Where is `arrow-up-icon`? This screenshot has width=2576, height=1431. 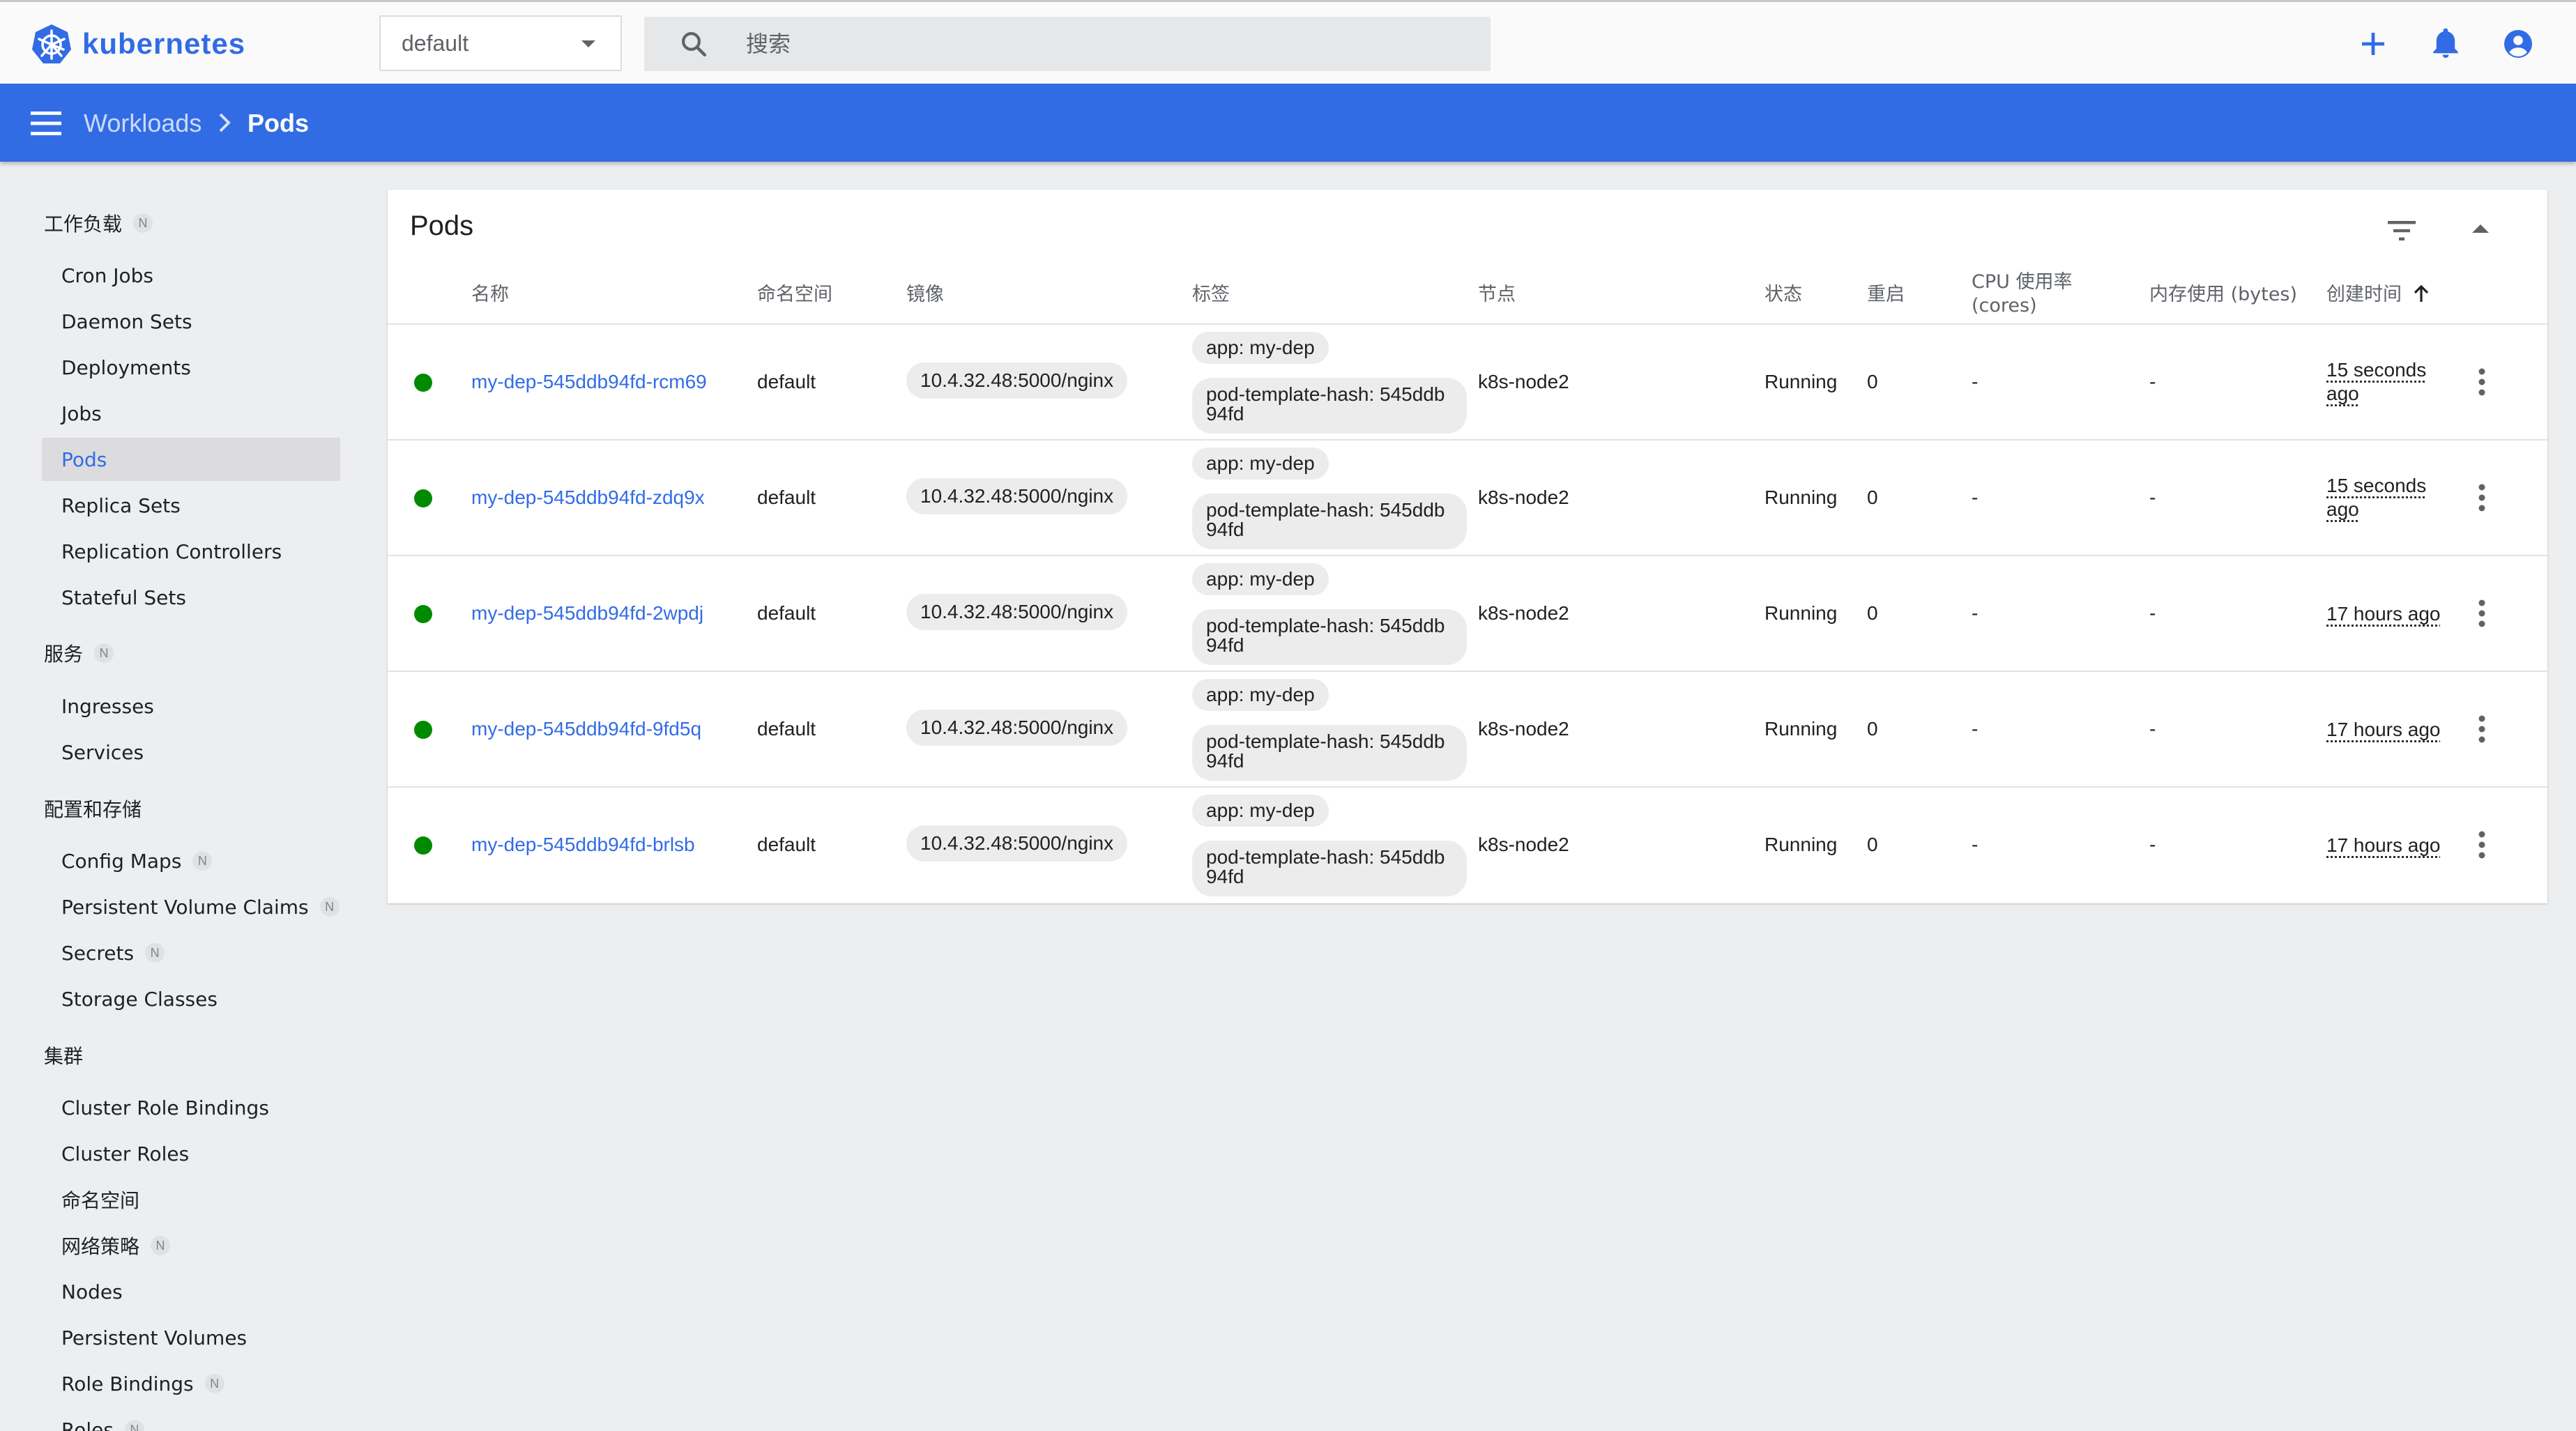 arrow-up-icon is located at coordinates (2421, 293).